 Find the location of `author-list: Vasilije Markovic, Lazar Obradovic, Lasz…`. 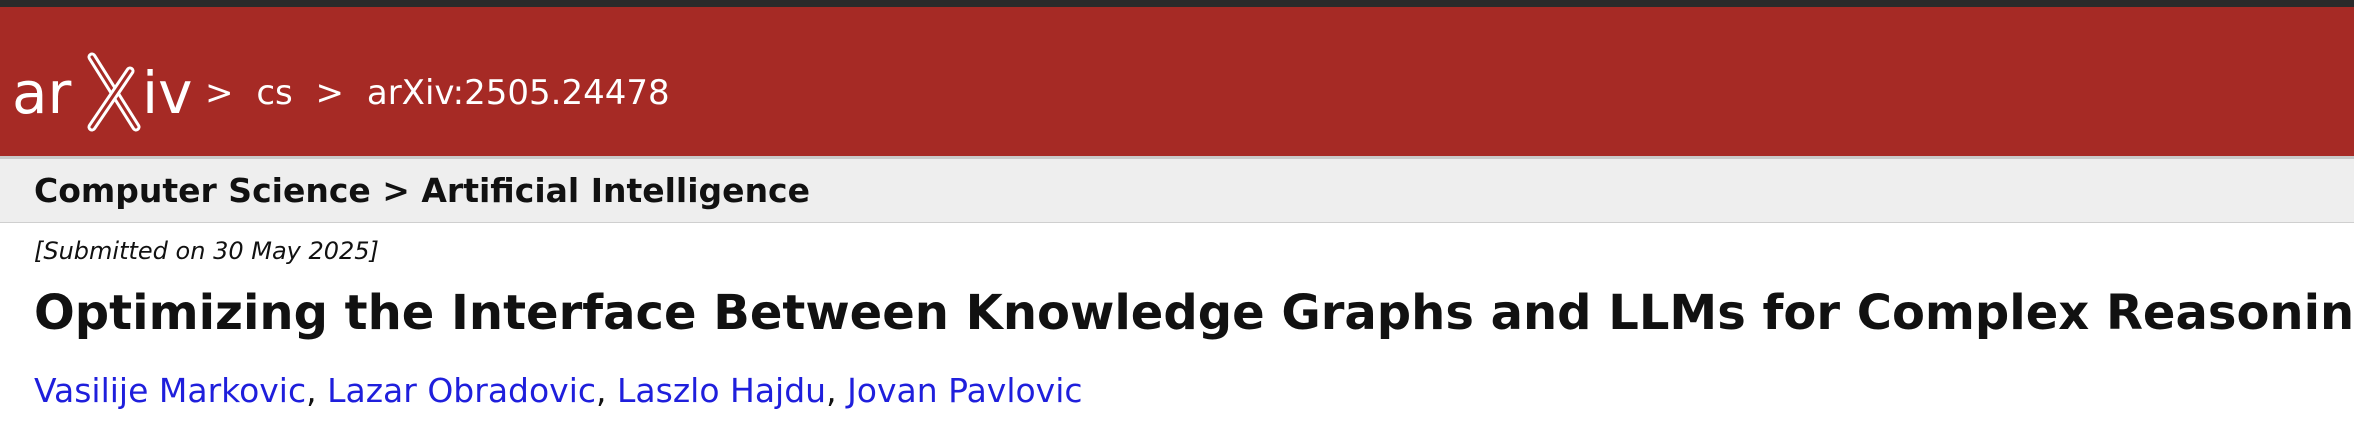

author-list: Vasilije Markovic, Lazar Obradovic, Lasz… is located at coordinates (1194, 390).